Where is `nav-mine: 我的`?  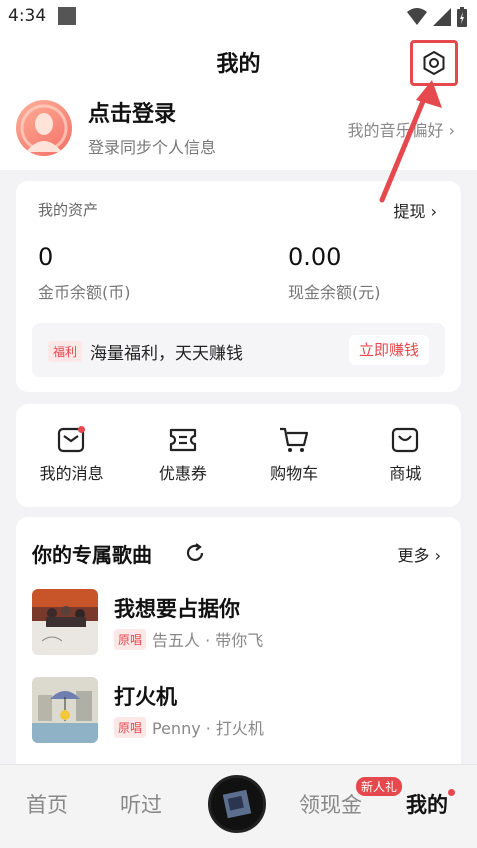
nav-mine: 我的 is located at coordinates (427, 804).